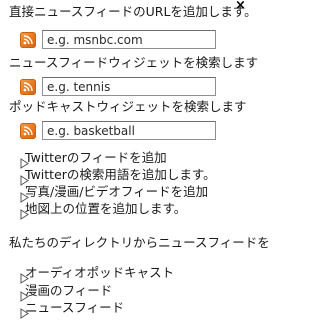 The image size is (320, 328). I want to click on directory-link-audio-podcasts: オーディオポッドキャスト, so click(97, 274).